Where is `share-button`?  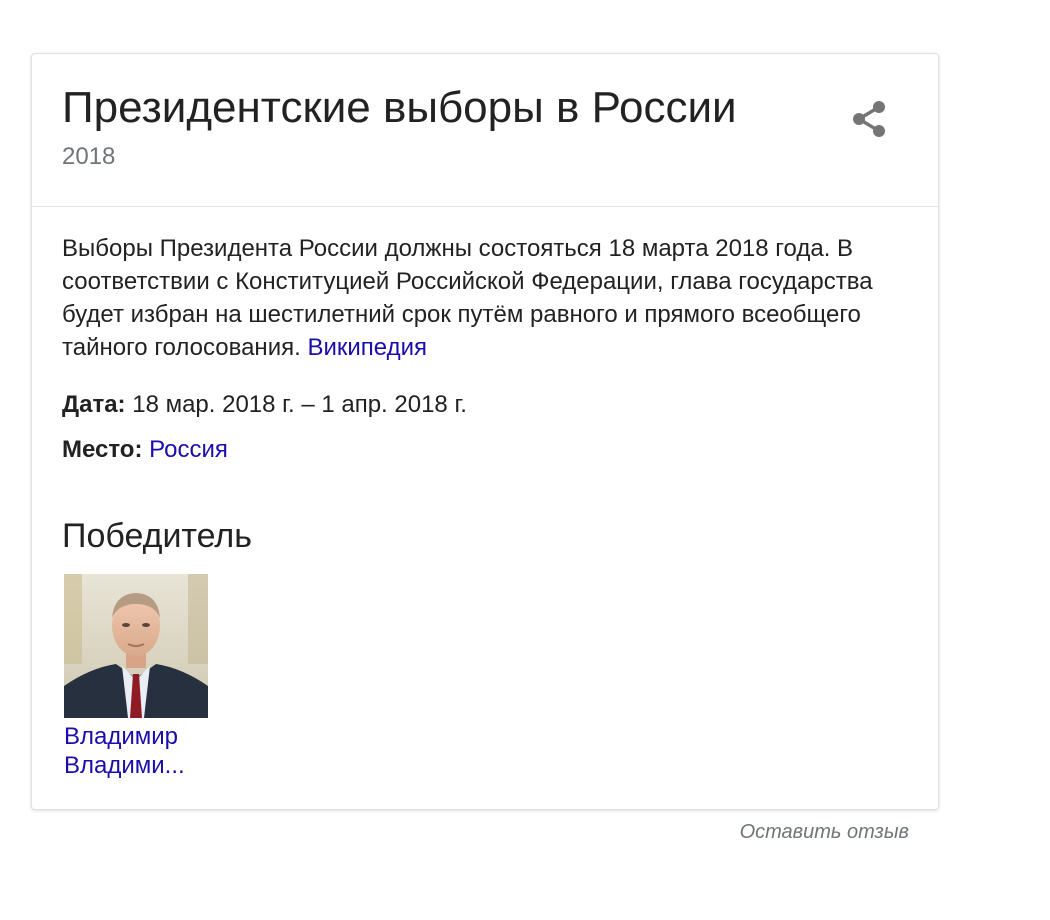 share-button is located at coordinates (870, 120).